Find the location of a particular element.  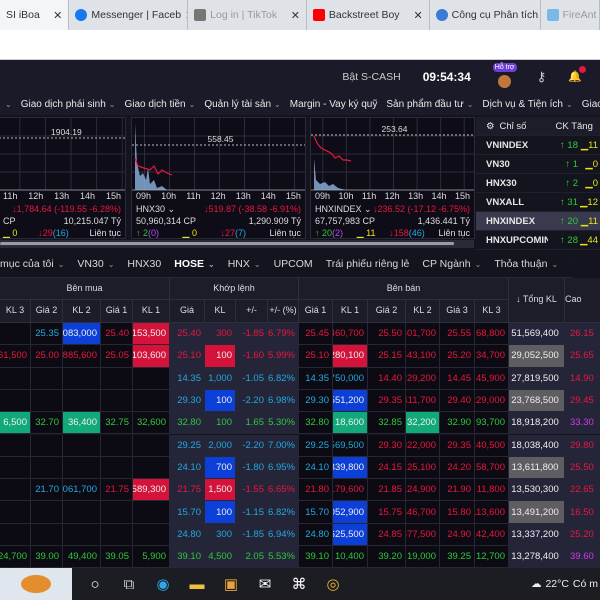

index-selector: HNXINDEX ⌄ is located at coordinates (343, 209).